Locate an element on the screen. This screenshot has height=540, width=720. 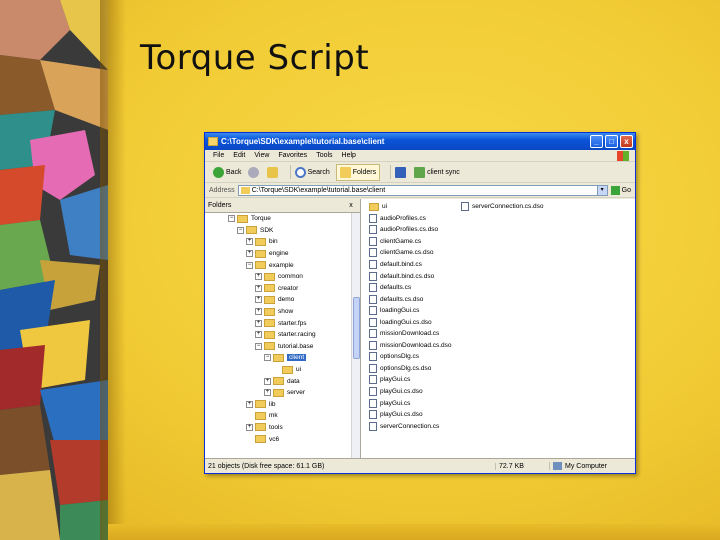
menu-view: View is located at coordinates (261, 155).